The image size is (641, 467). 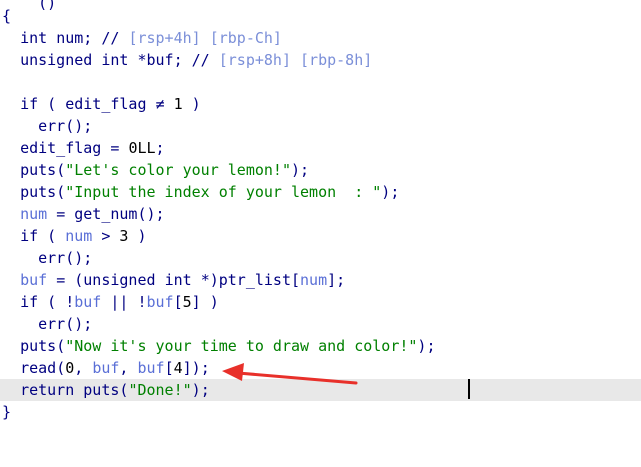 I want to click on code-line-2: int num; // [rsp+4h] [rbp-Ch], so click(x=320, y=38).